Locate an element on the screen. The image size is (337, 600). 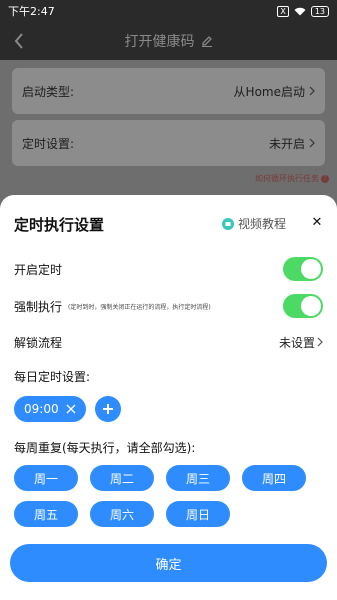
plus-icon is located at coordinates (108, 409).